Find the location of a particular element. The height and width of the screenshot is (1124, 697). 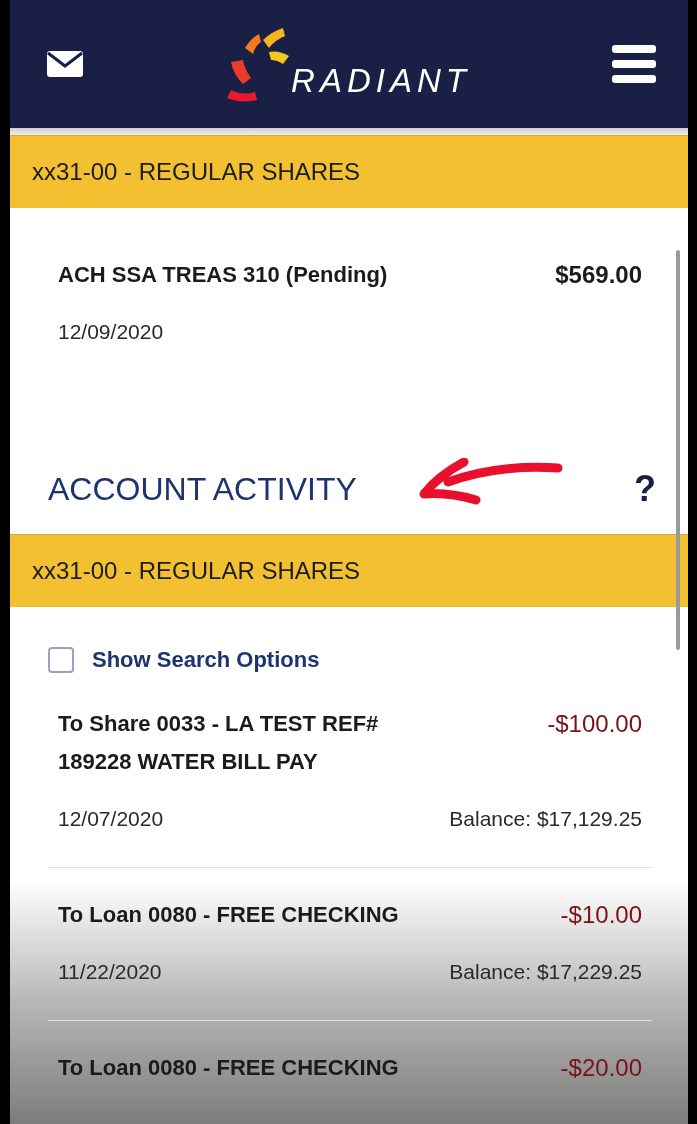

transaction-amount: -$20.00 is located at coordinates (601, 1068).